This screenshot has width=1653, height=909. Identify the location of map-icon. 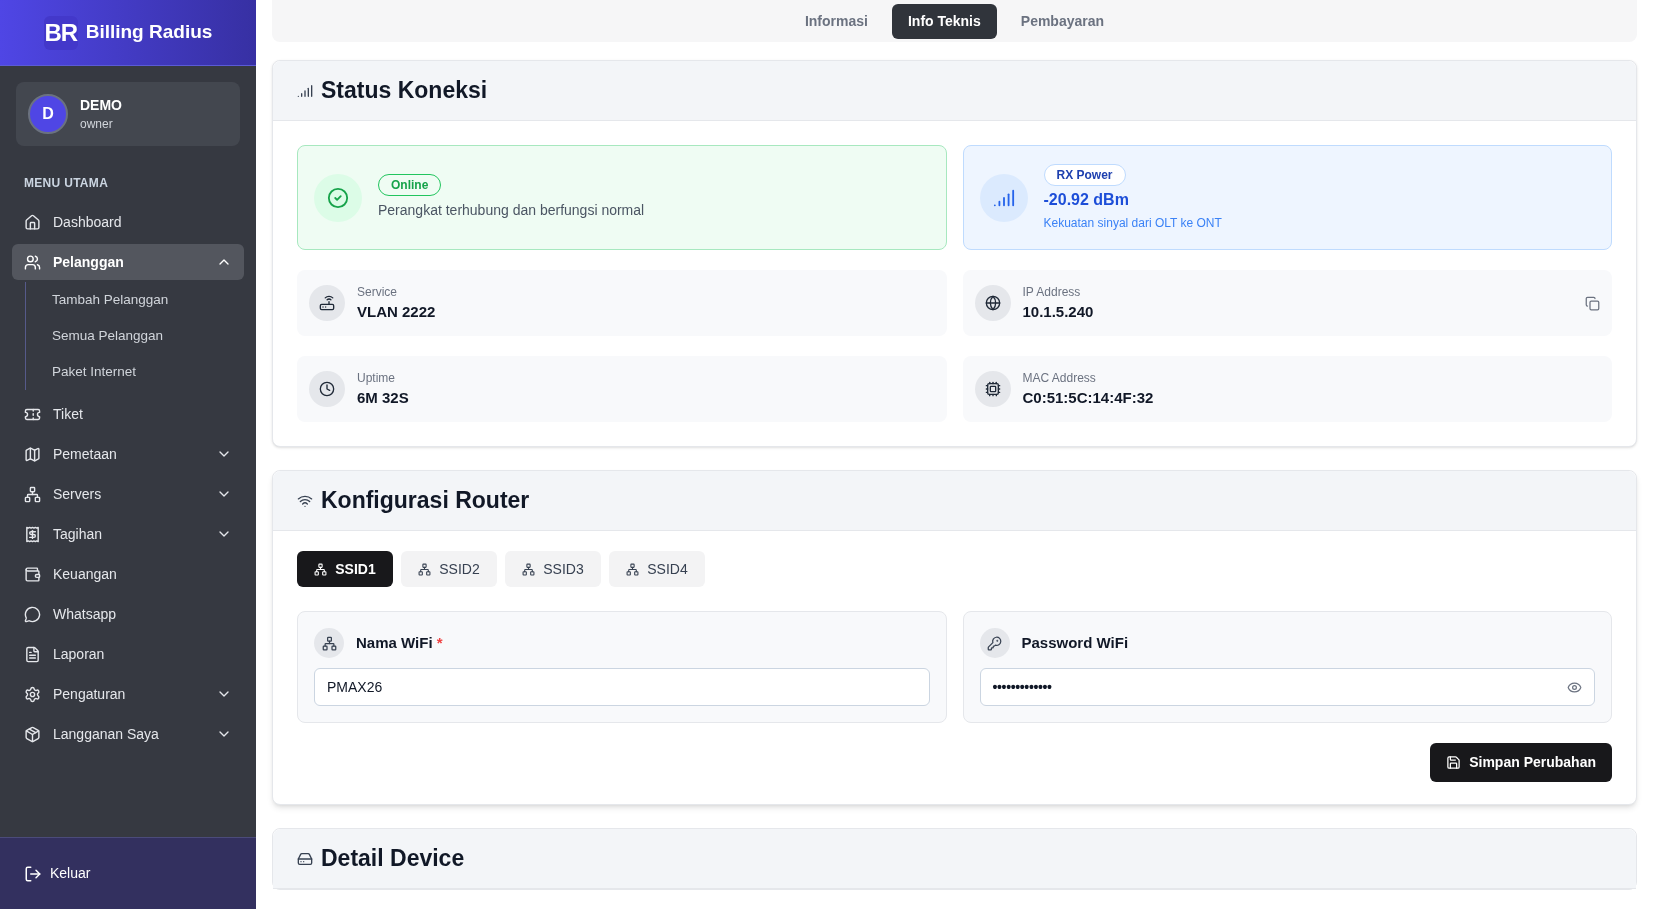
(32, 454).